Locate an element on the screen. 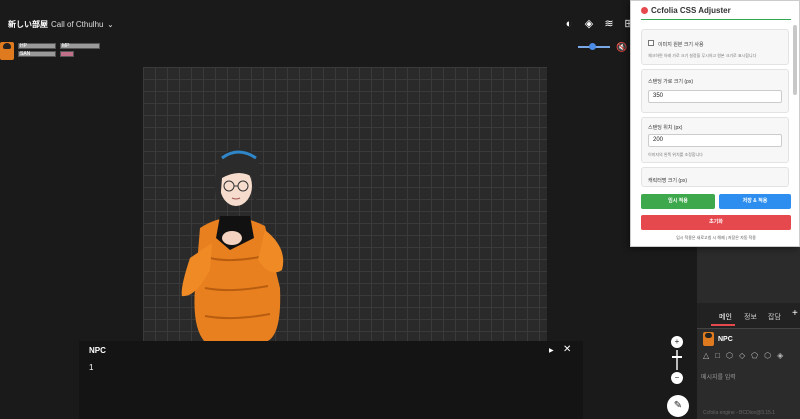 The height and width of the screenshot is (419, 800). zoom-out-button: − is located at coordinates (677, 378).